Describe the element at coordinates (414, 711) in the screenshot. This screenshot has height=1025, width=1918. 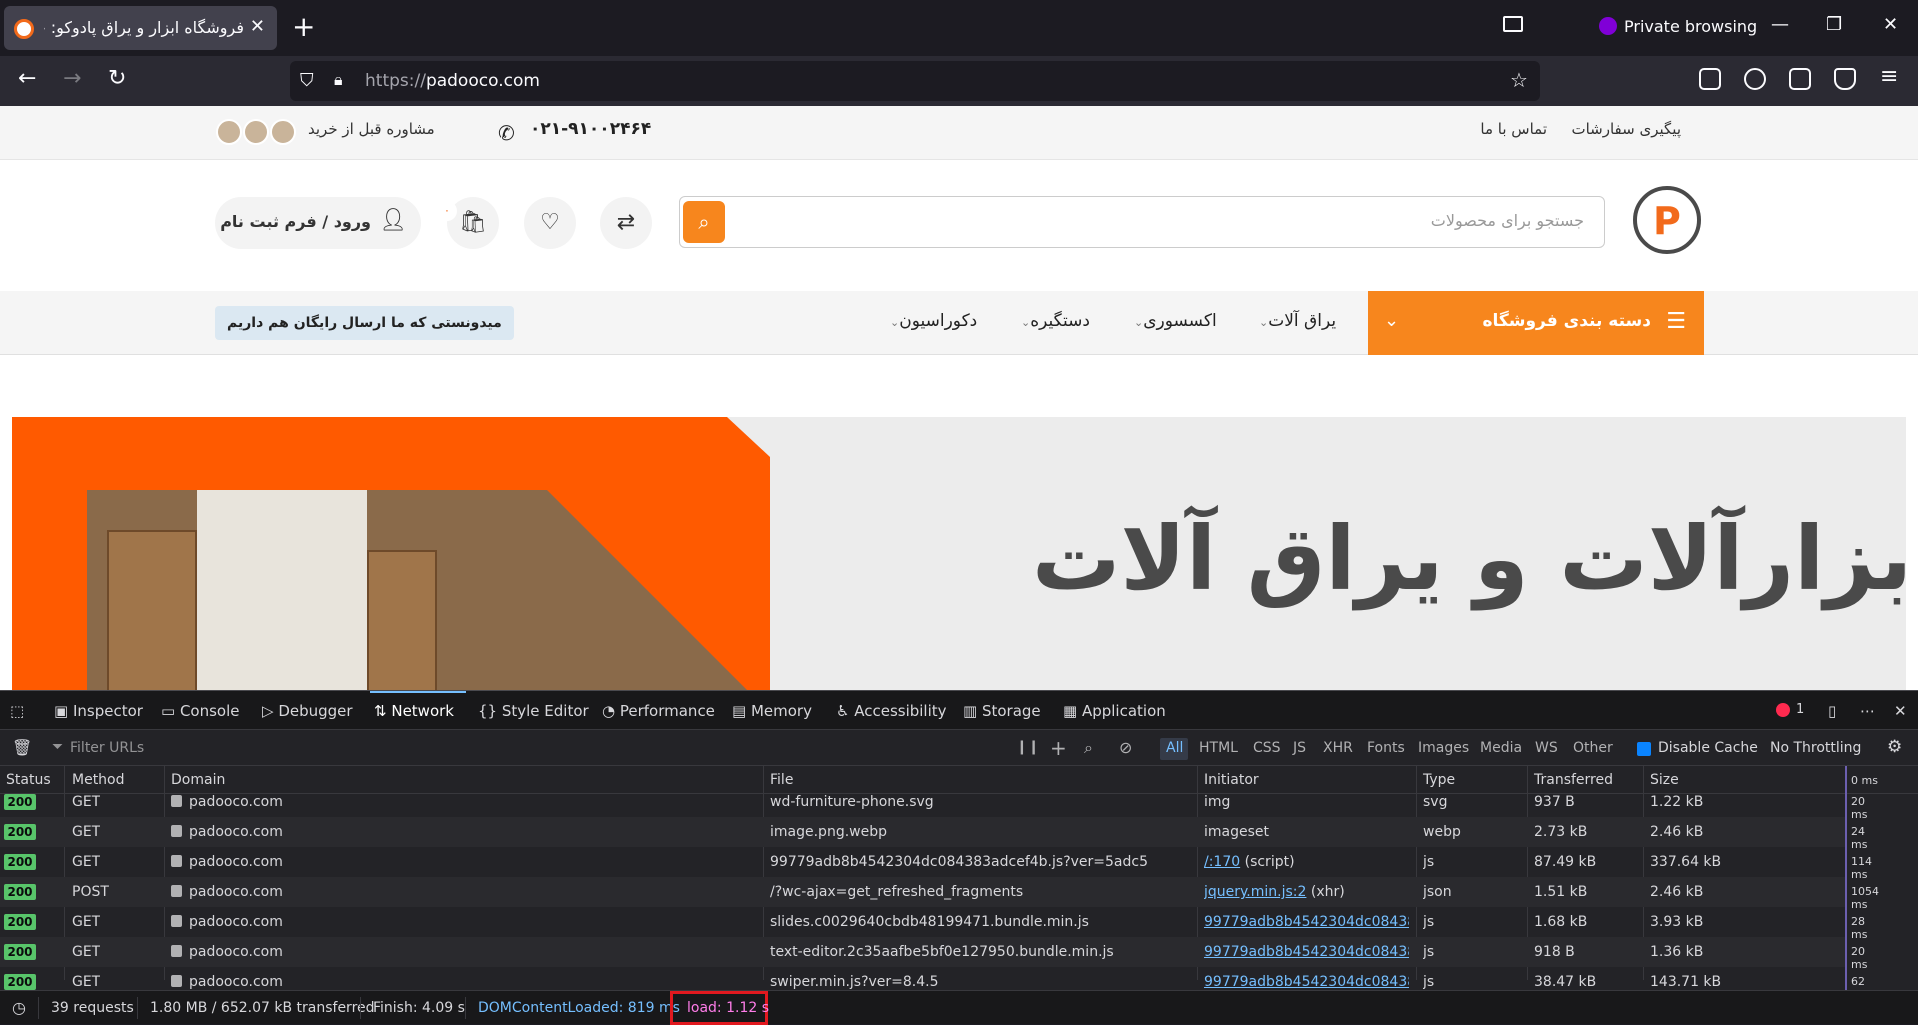
I see `tab-network: ⇅ Network` at that location.